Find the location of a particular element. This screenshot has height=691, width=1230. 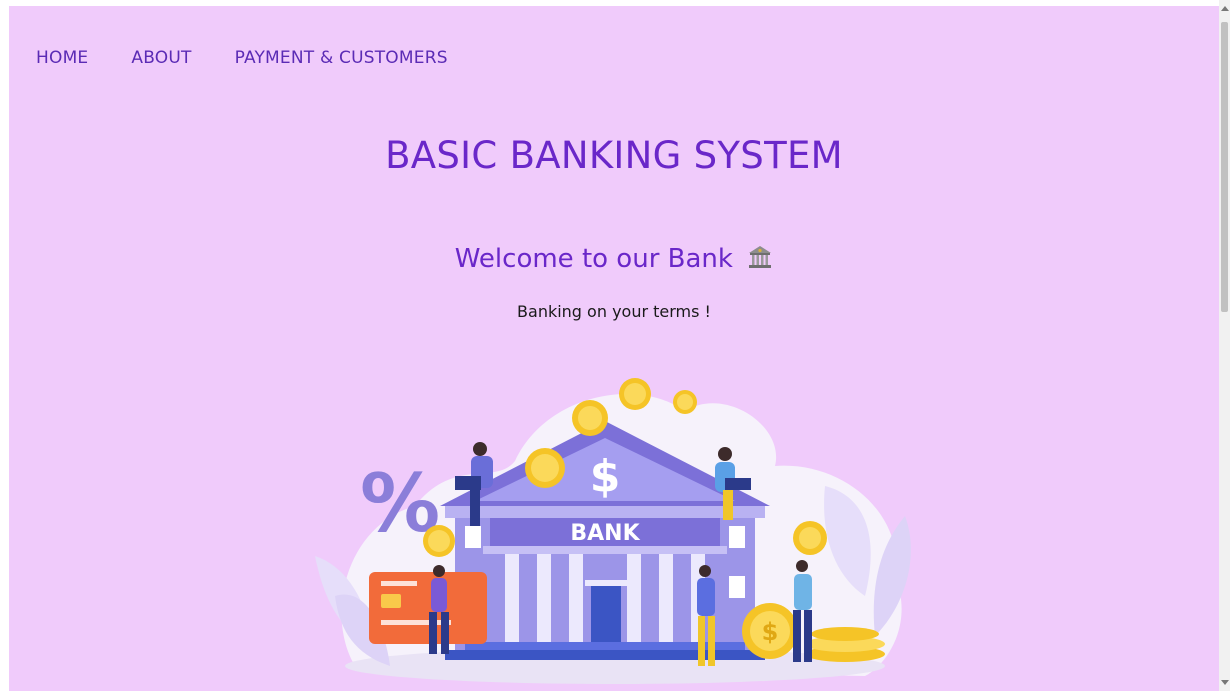

welcome-heading: Welcome to our Bank is located at coordinates (614, 259).